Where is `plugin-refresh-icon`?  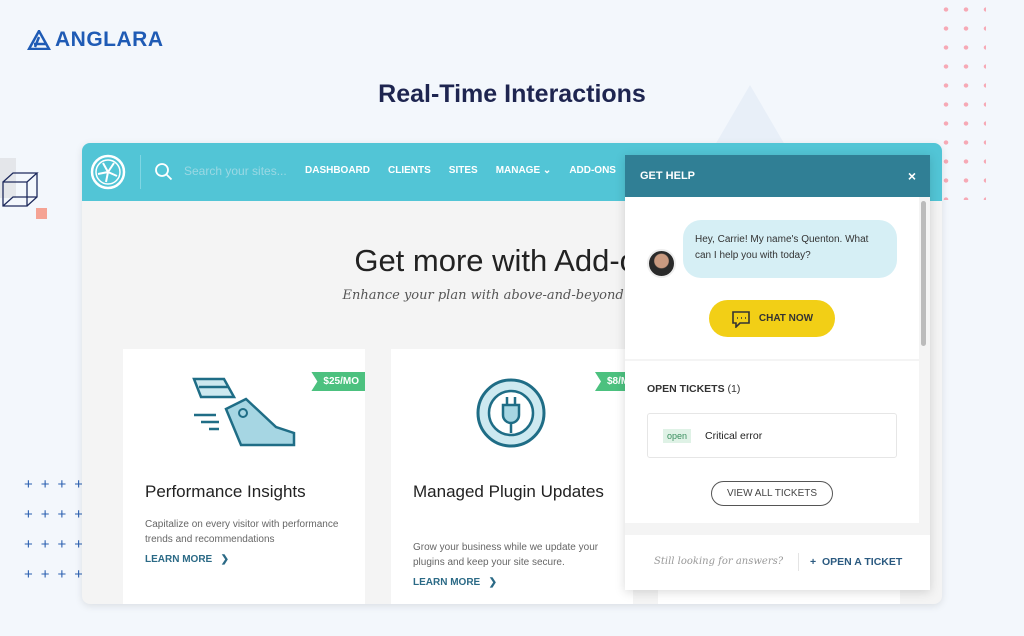
plugin-refresh-icon is located at coordinates (511, 413).